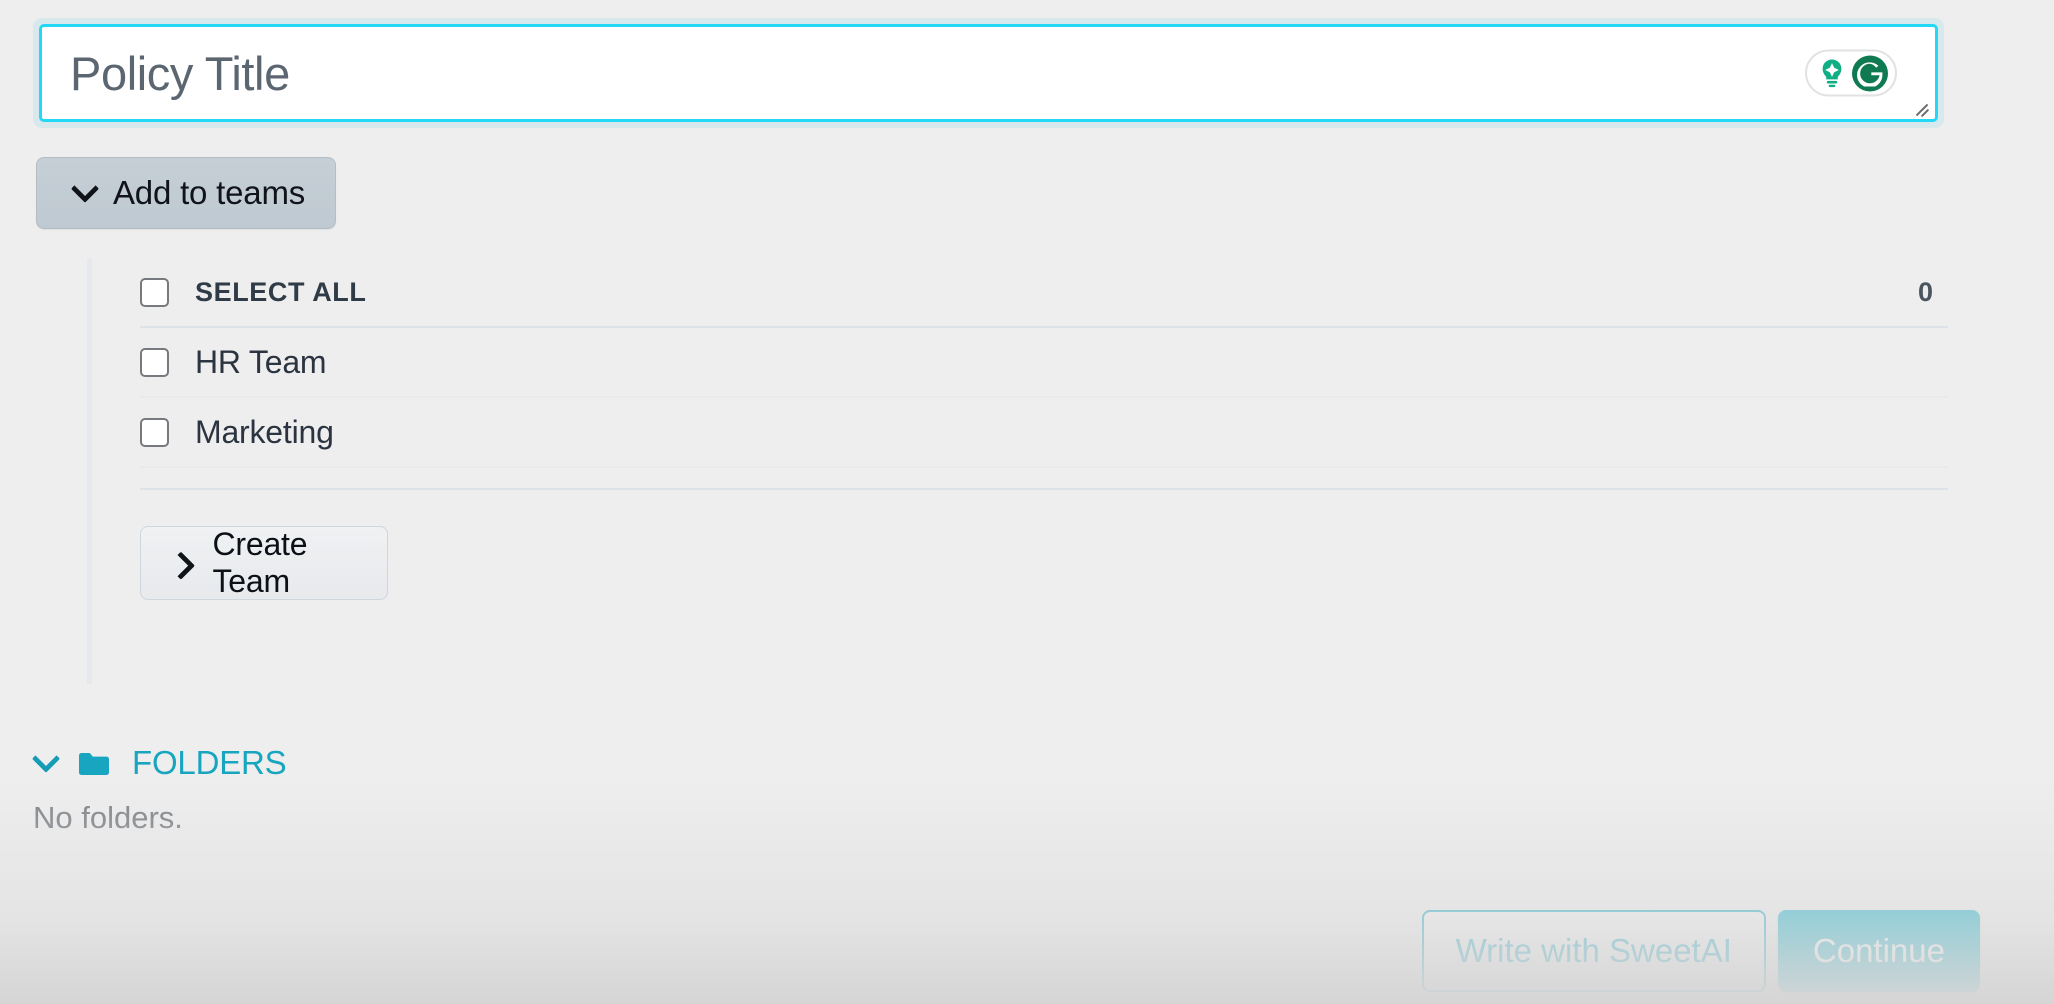 This screenshot has height=1004, width=2054. I want to click on folders-empty-message: No folders., so click(108, 817).